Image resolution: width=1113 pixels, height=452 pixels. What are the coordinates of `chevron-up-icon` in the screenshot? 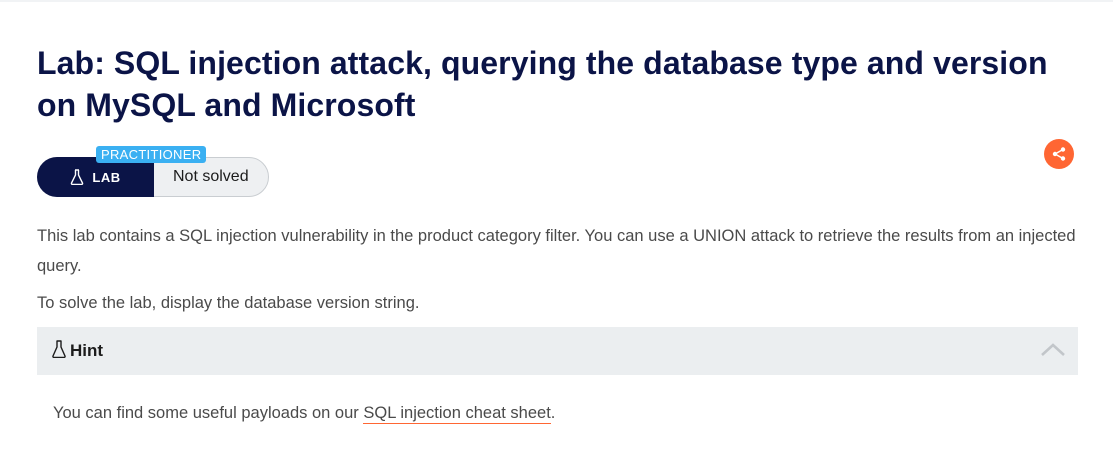 It's located at (1053, 351).